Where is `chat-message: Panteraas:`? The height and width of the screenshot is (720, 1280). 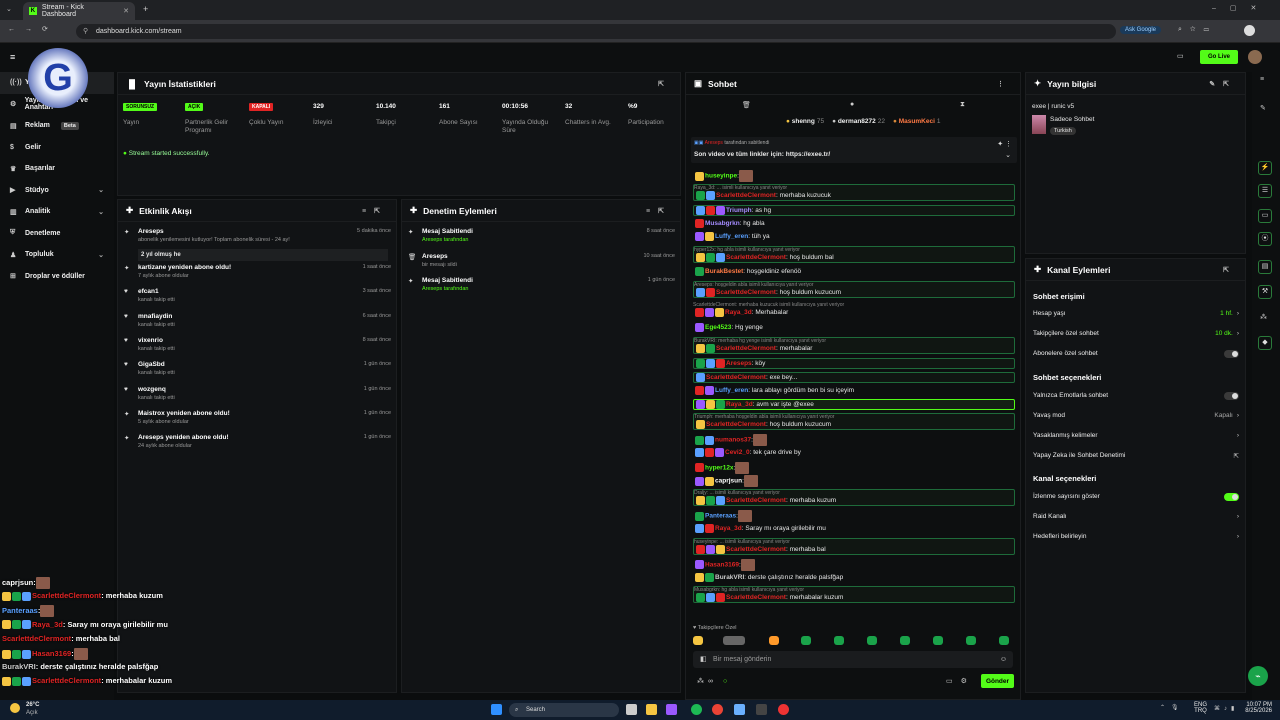 chat-message: Panteraas: is located at coordinates (854, 516).